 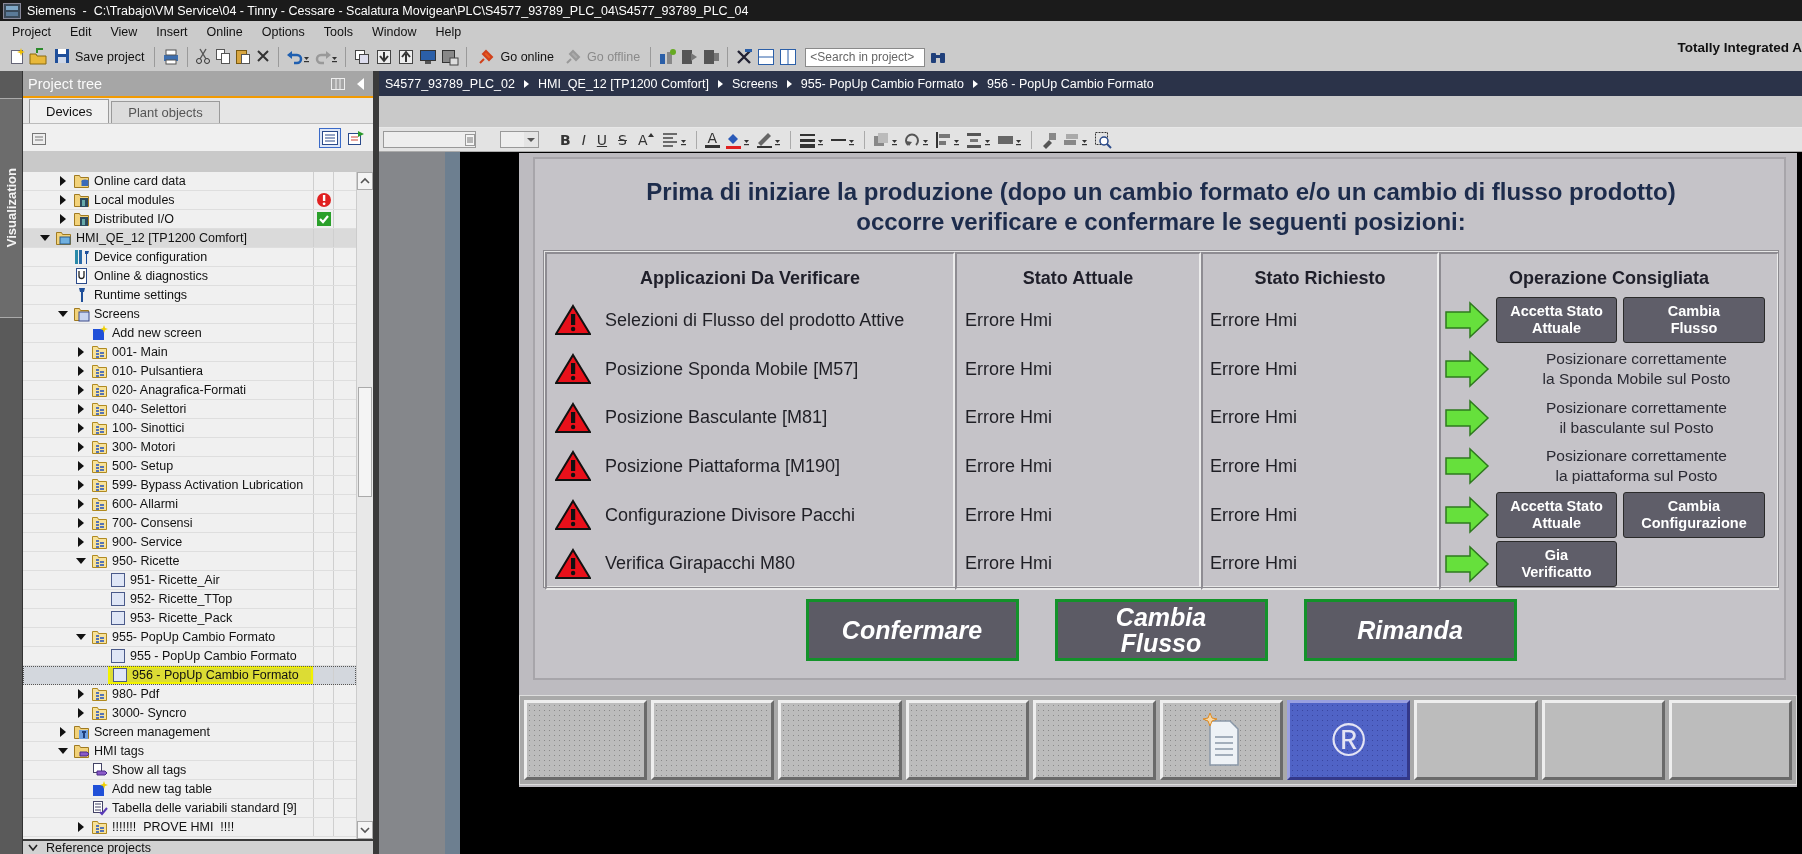 What do you see at coordinates (979, 139) in the screenshot?
I see `distribute-icon` at bounding box center [979, 139].